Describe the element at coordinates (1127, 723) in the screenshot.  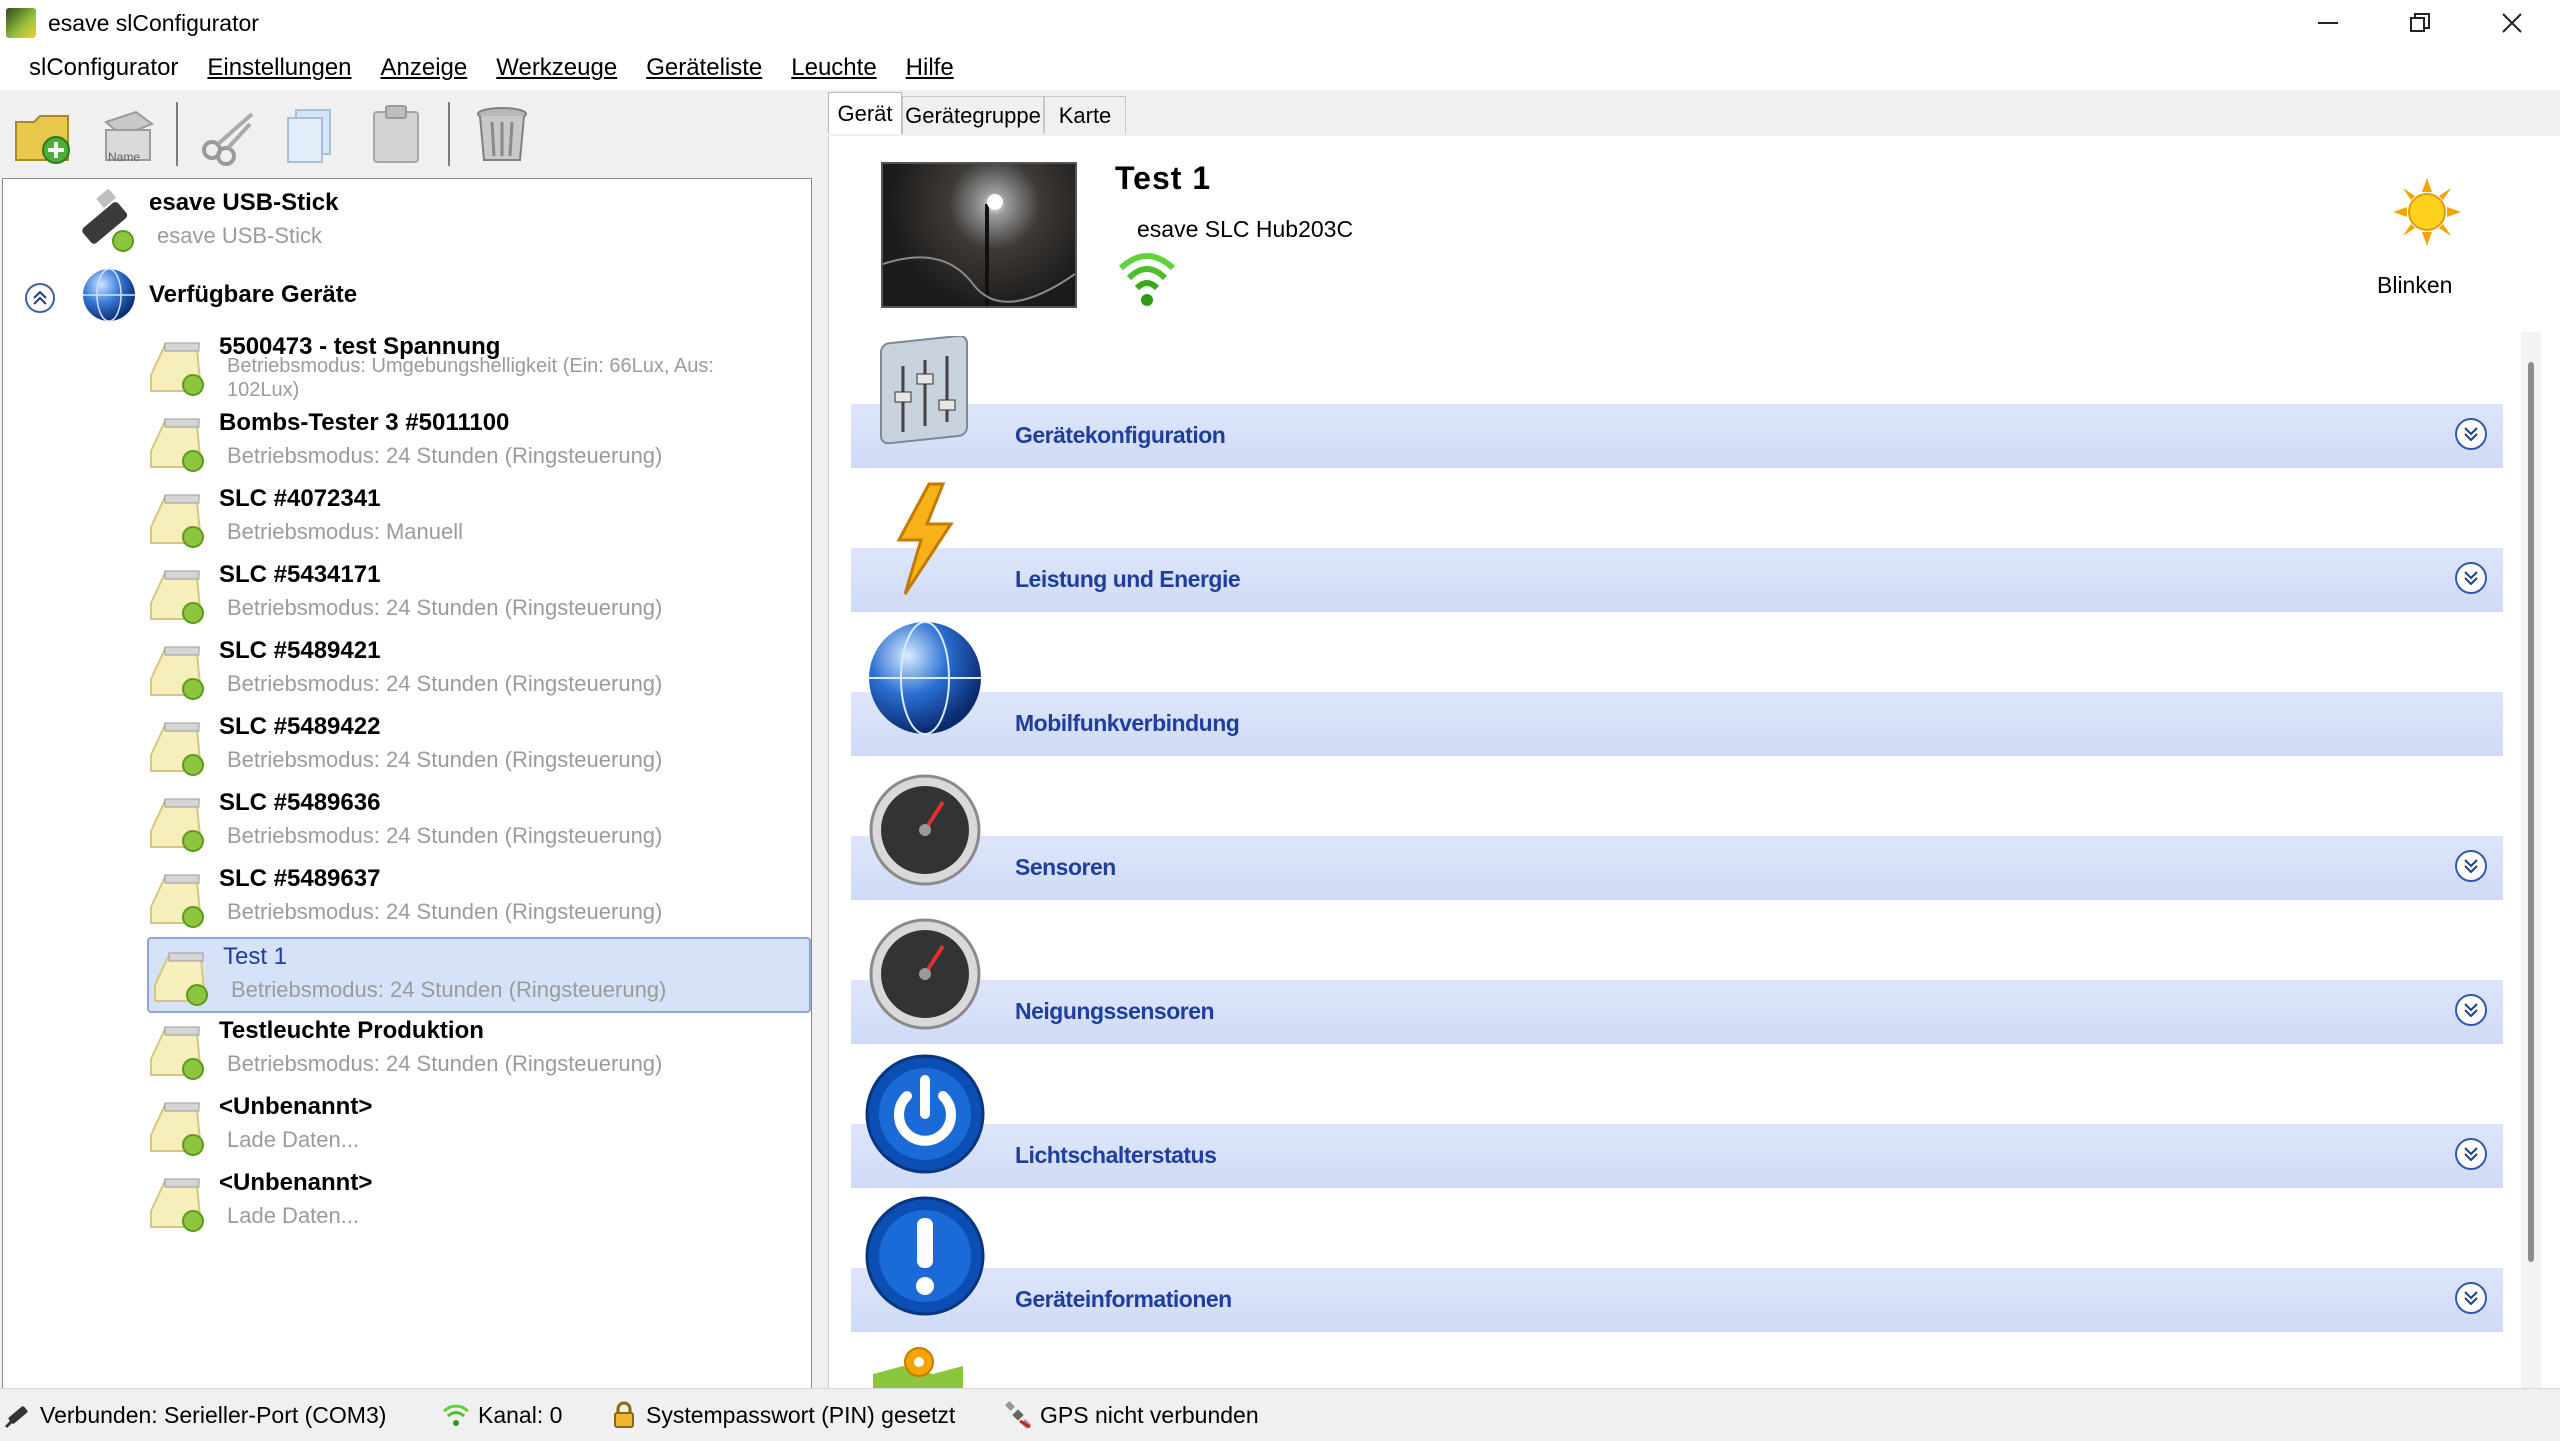
I see `section-label: Mobilfunkverbindung` at that location.